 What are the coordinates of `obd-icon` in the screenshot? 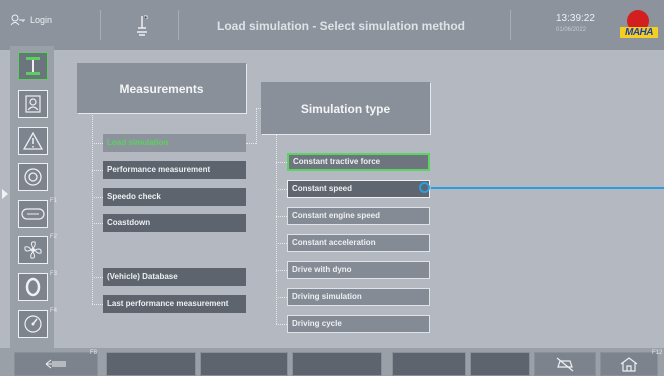 It's located at (33, 214).